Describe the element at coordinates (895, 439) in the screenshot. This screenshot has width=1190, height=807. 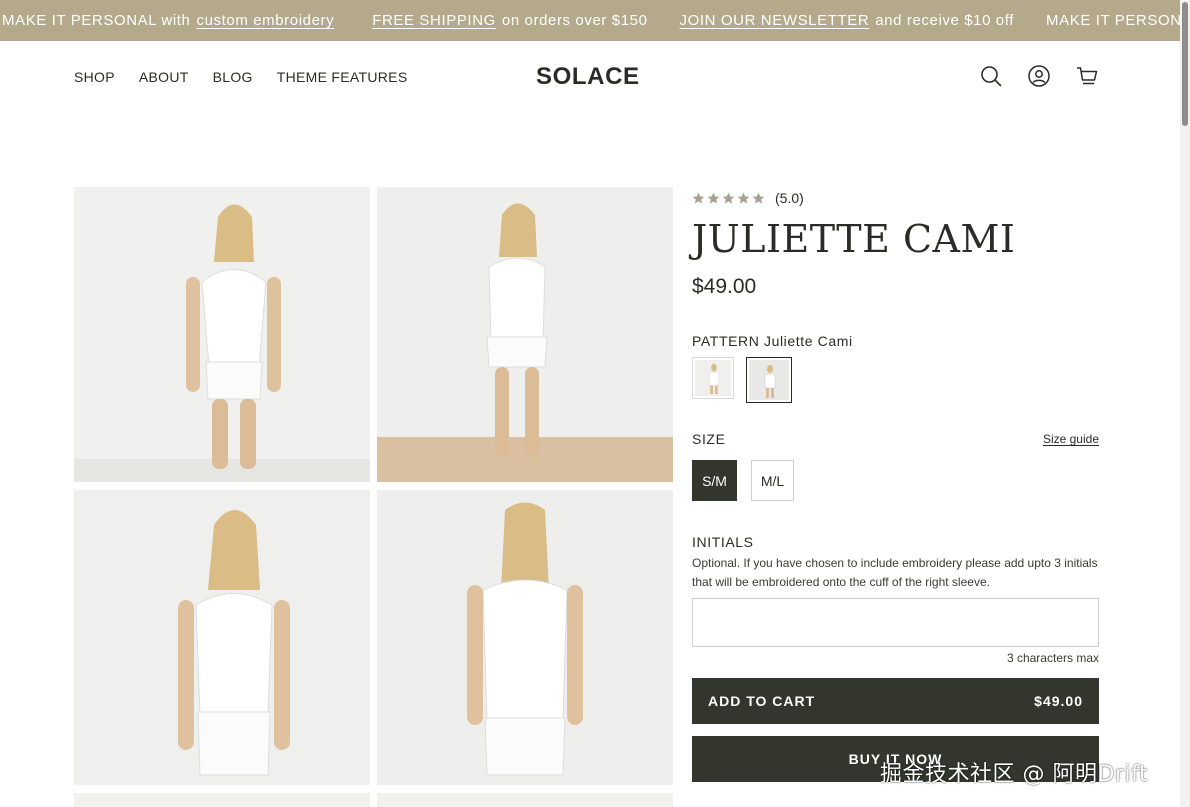
I see `size-header: SIZE Size guide` at that location.